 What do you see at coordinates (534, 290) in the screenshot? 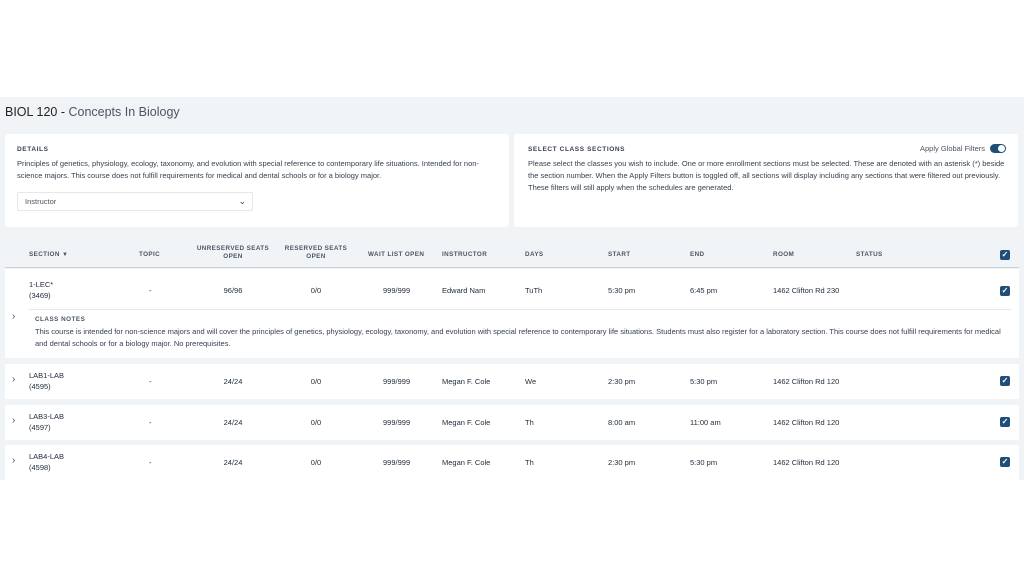
I see `days-cell: TuTh` at bounding box center [534, 290].